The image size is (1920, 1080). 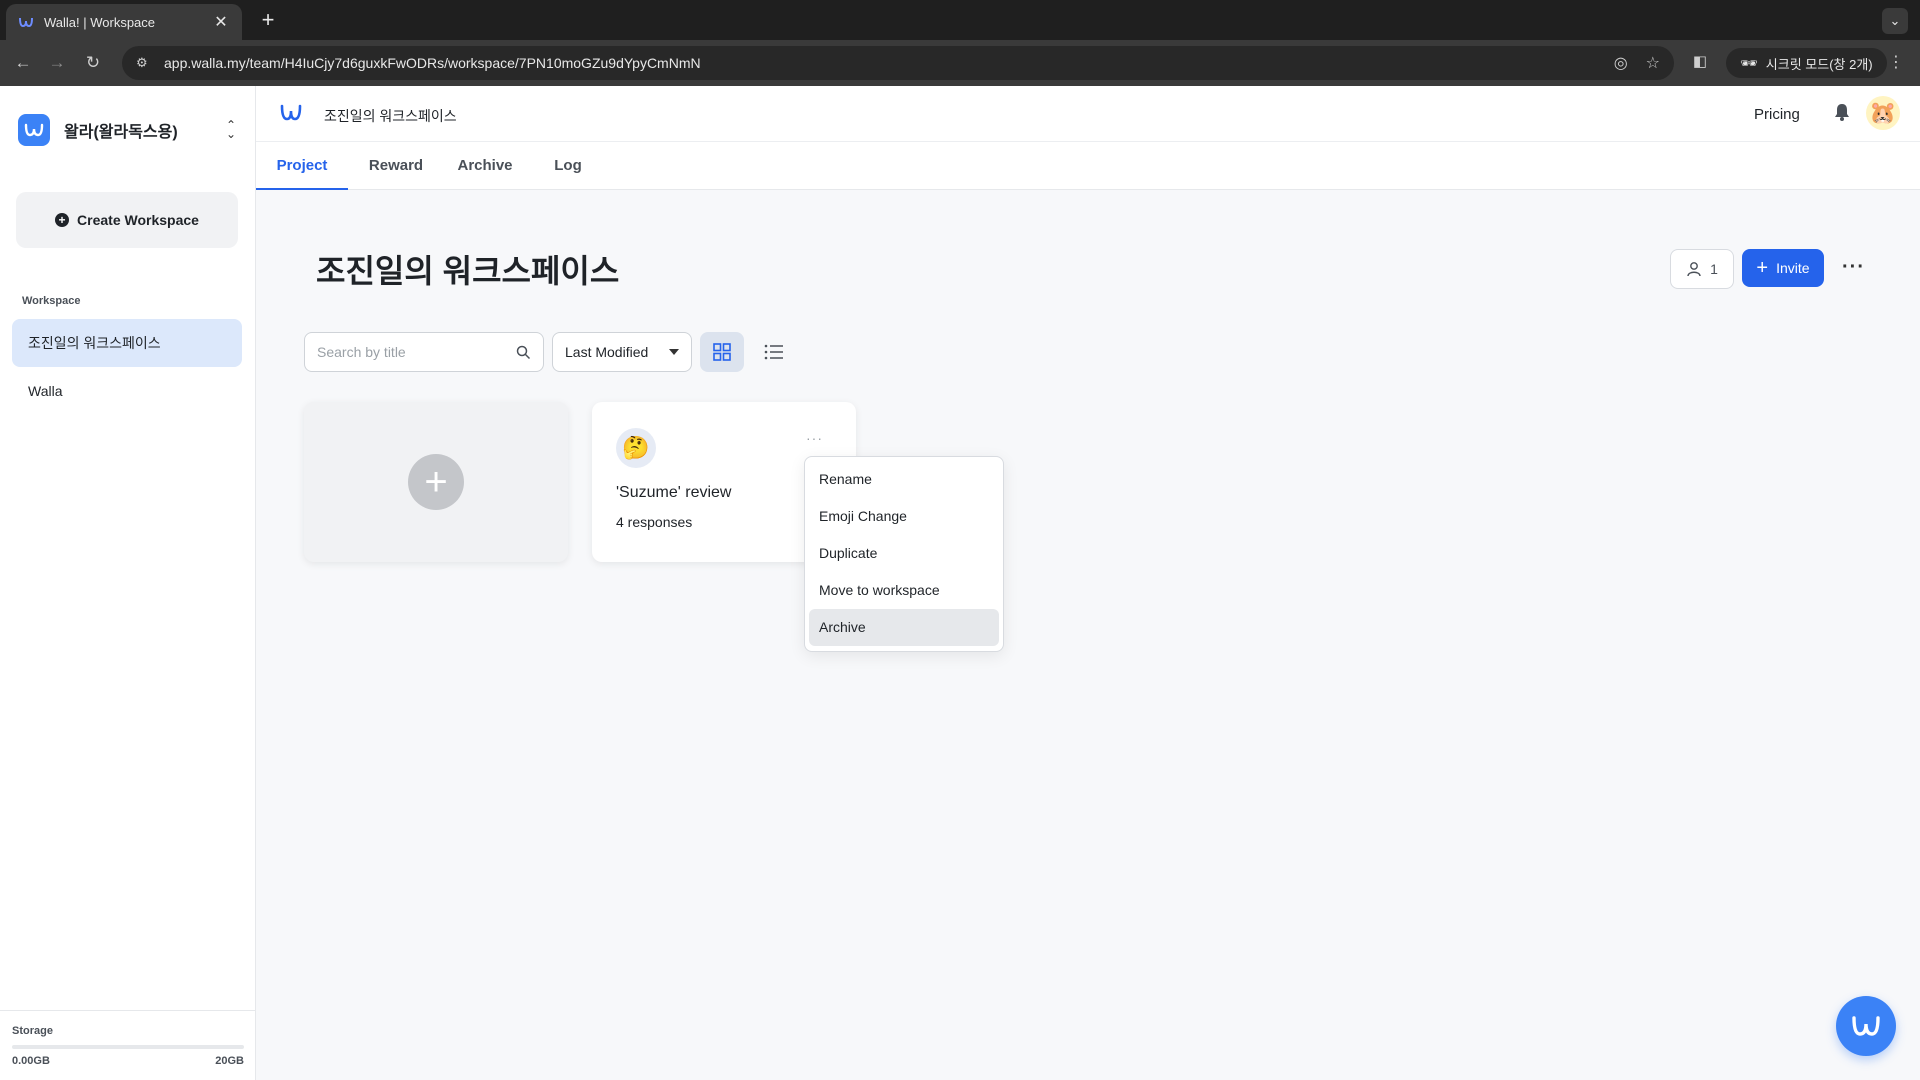 What do you see at coordinates (1883, 113) in the screenshot?
I see `avatar: 🐹` at bounding box center [1883, 113].